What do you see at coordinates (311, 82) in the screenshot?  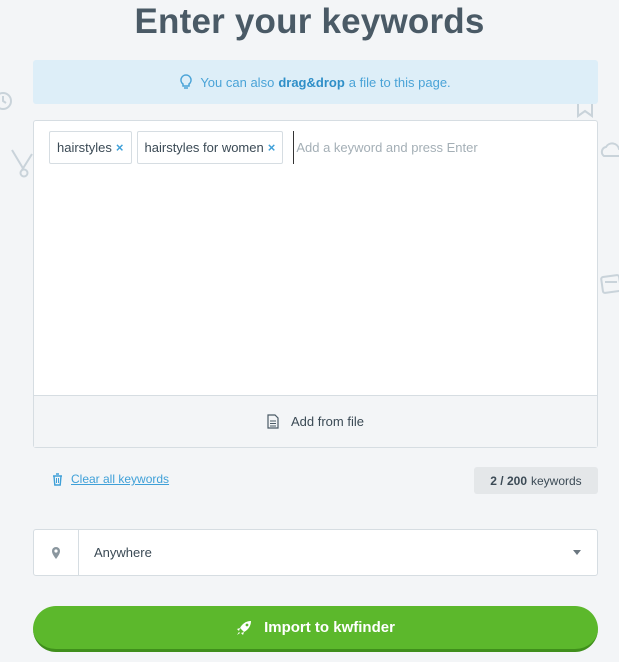 I see `hint-emphasis: drag&drop` at bounding box center [311, 82].